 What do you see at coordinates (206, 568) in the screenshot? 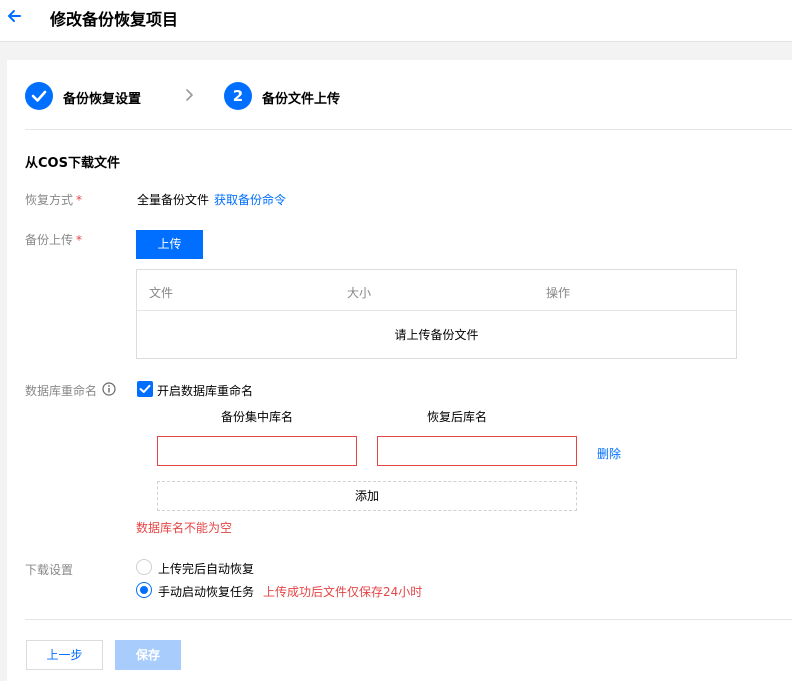
I see `radio-auto-restore-label: 上传完后自动恢复` at bounding box center [206, 568].